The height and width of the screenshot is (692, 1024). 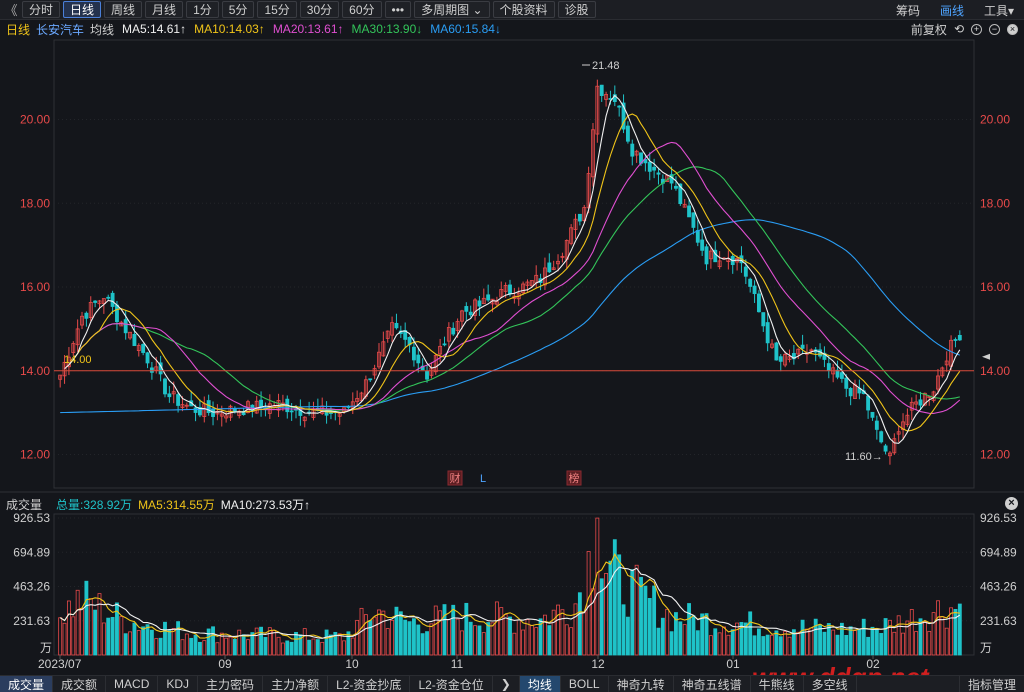 What do you see at coordinates (132, 683) in the screenshot?
I see `indicator-tab-left-2: MACD` at bounding box center [132, 683].